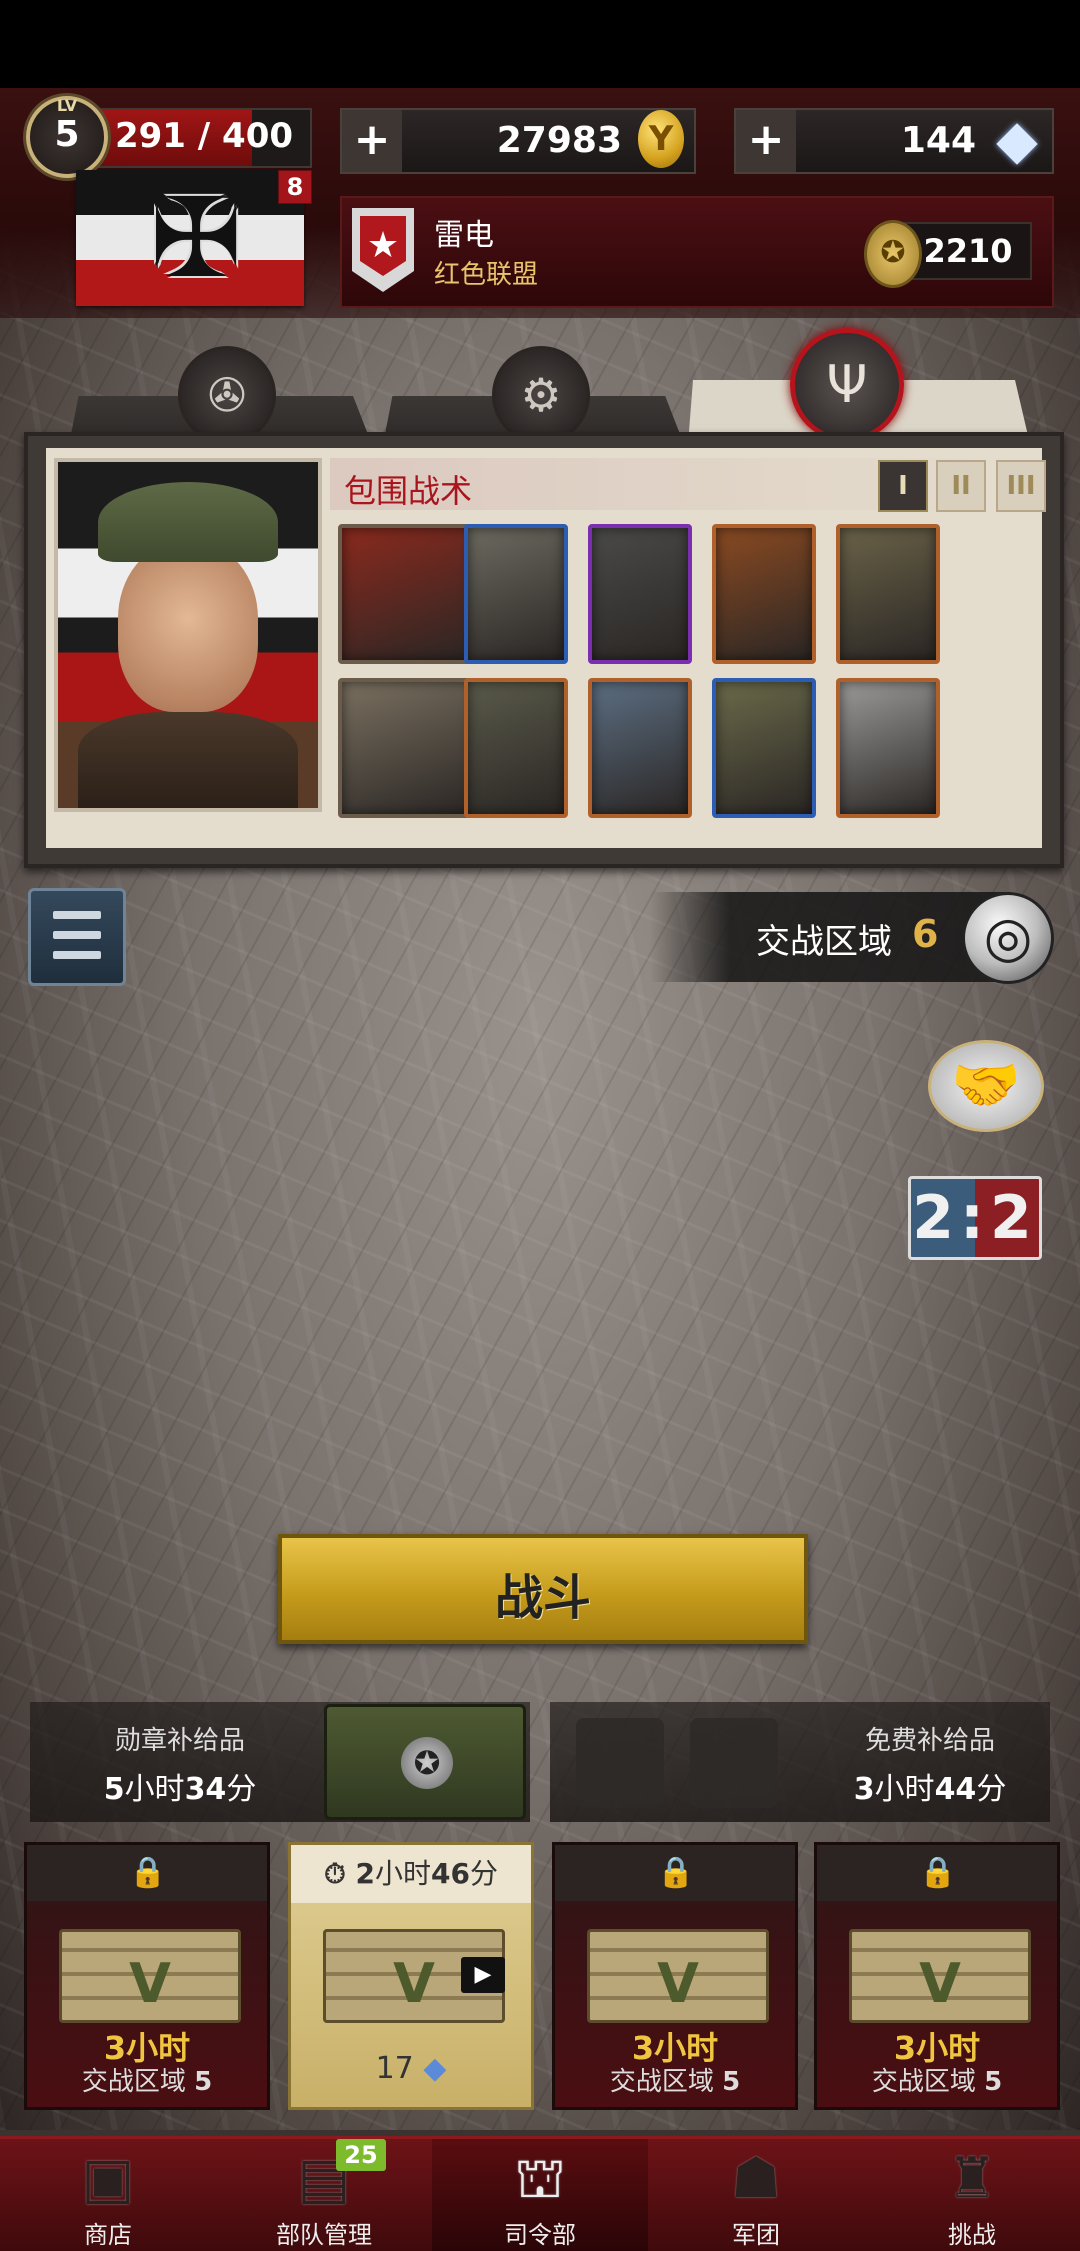 Image resolution: width=1080 pixels, height=2251 pixels. What do you see at coordinates (411, 1976) in the screenshot?
I see `chest-slot-2: ⏱ 2小时46分 V ▶ 17 ◆` at bounding box center [411, 1976].